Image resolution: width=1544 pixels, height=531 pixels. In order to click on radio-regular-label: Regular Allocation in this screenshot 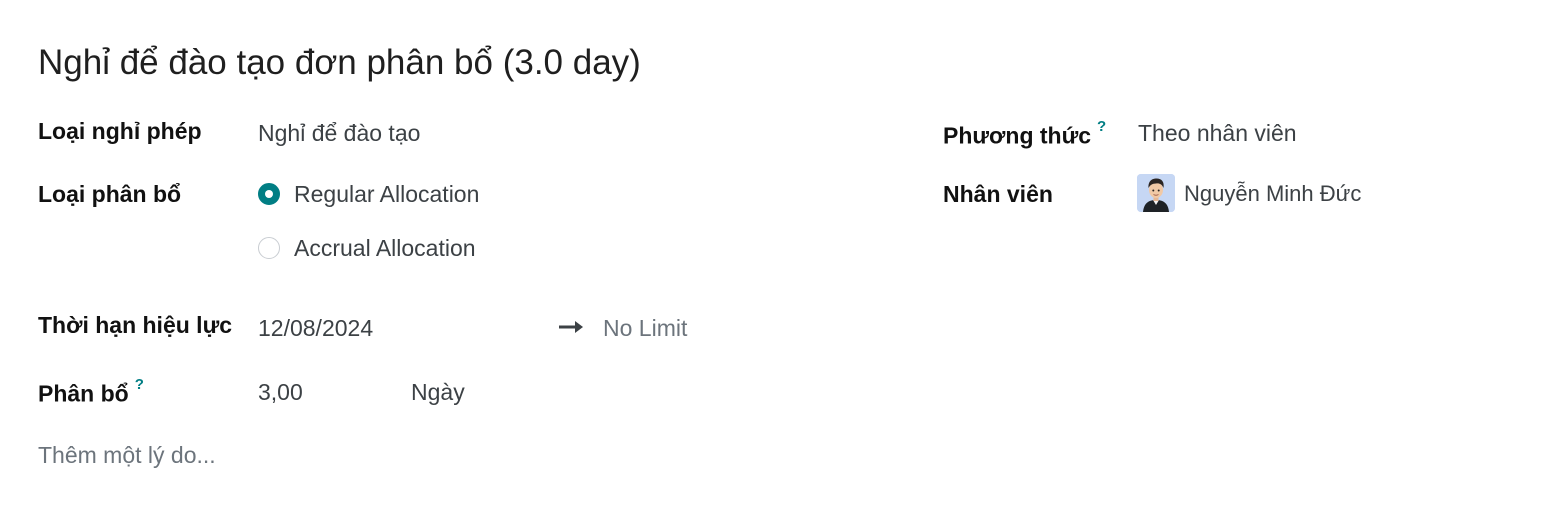, I will do `click(387, 194)`.